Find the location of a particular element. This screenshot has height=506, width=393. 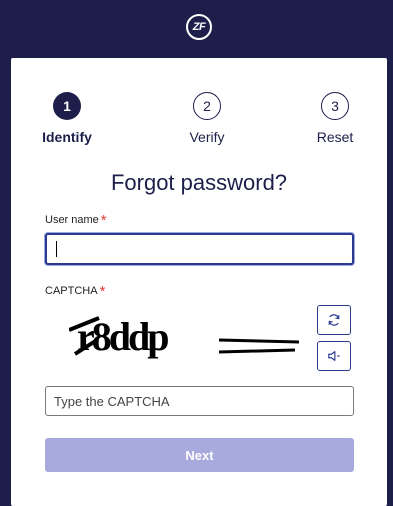

refresh-icon is located at coordinates (334, 320).